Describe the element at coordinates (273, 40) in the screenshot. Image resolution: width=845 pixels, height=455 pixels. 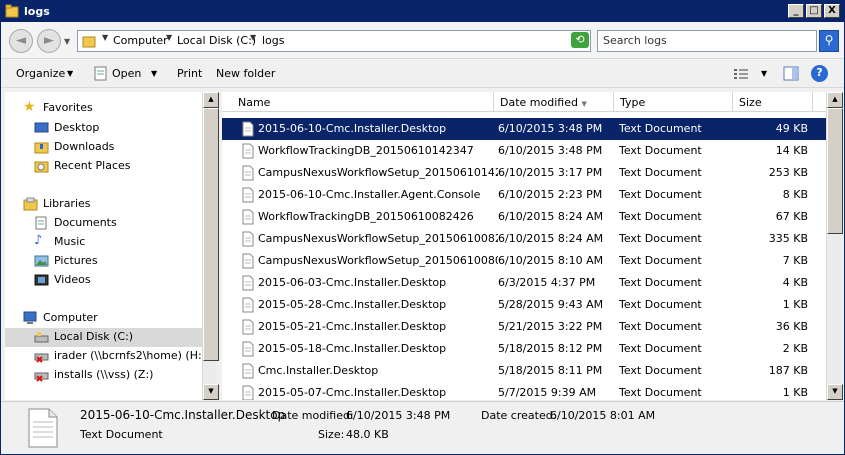
I see `breadcrumb-logs: logs` at that location.